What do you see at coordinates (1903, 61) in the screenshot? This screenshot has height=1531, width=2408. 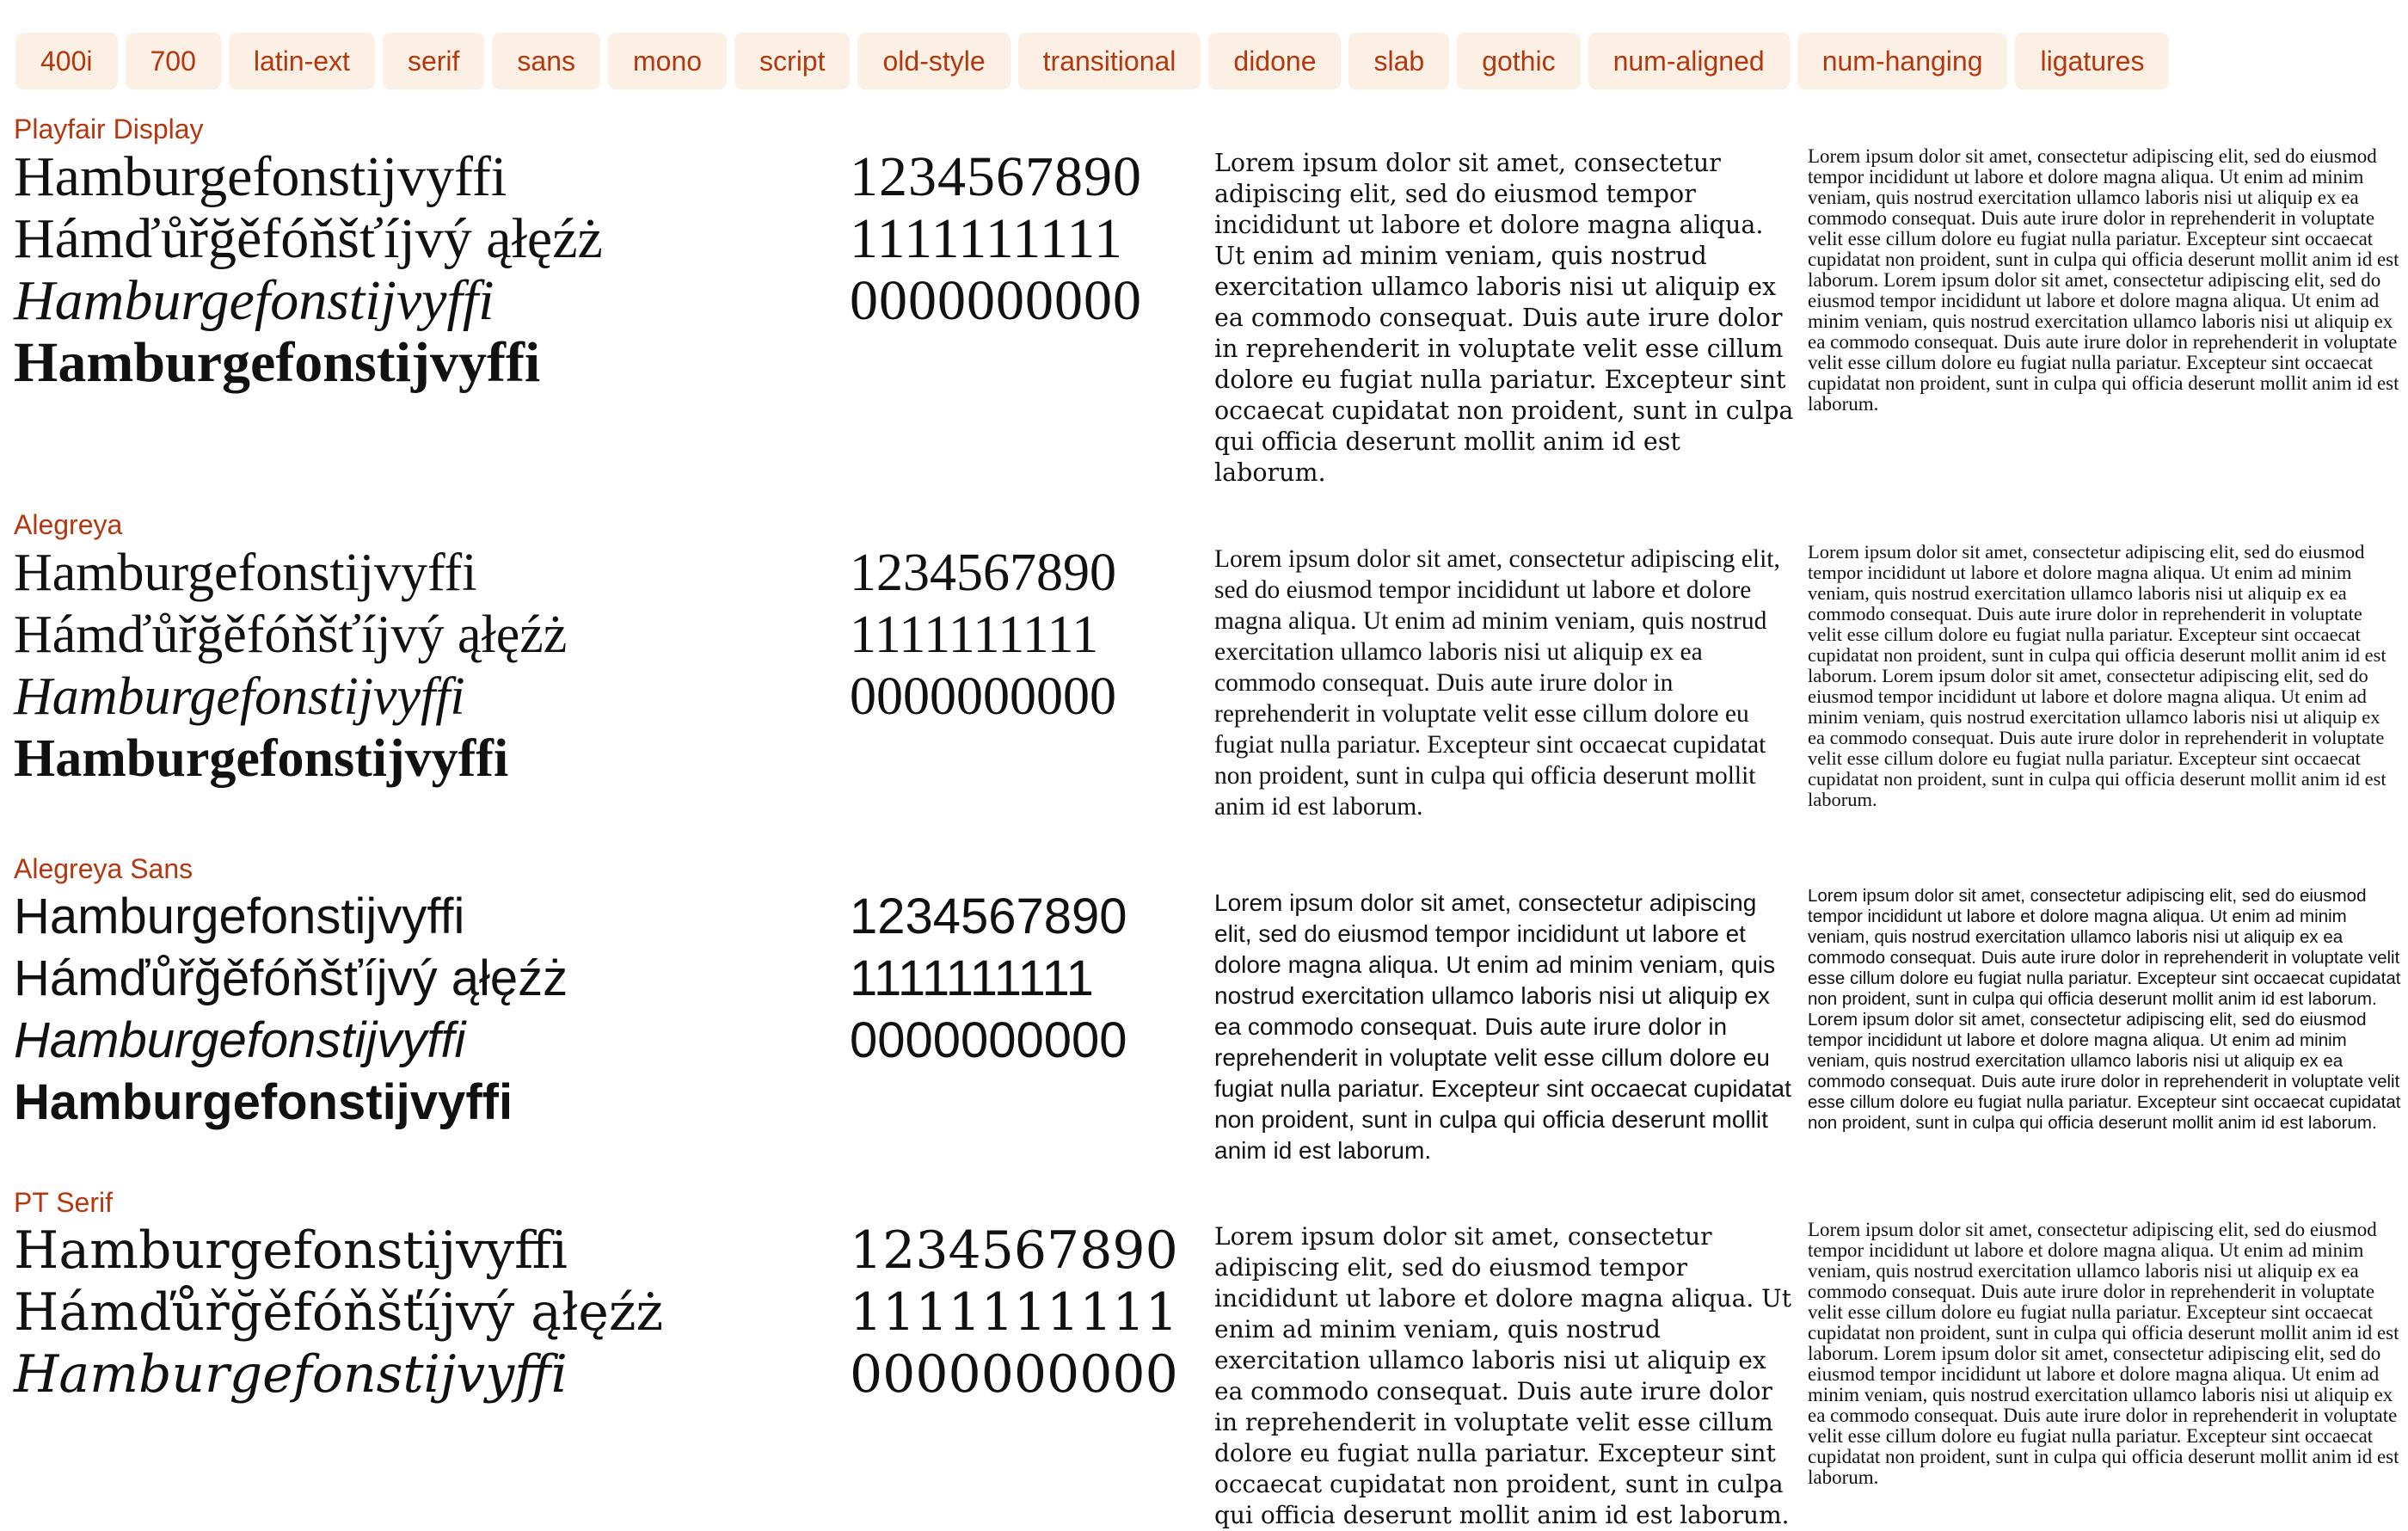 I see `tag-num-hanging: num-hanging` at bounding box center [1903, 61].